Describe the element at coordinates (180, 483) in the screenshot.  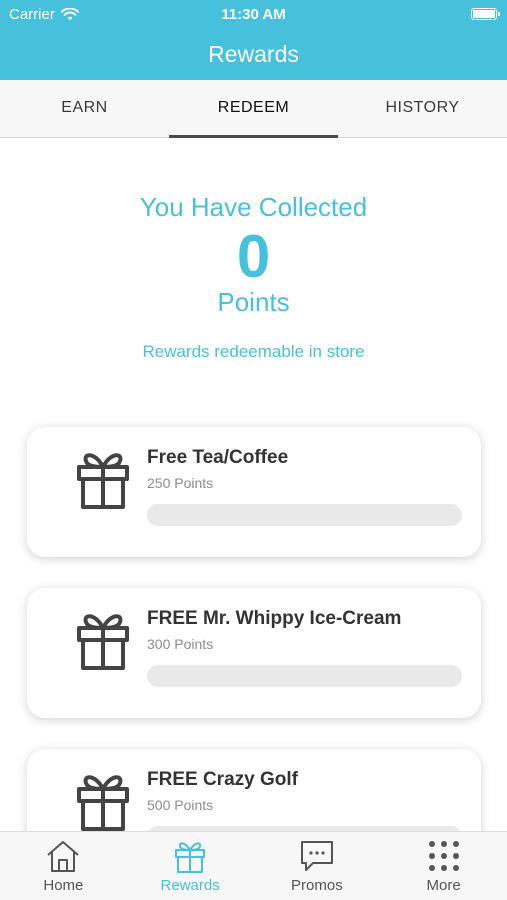
I see `reward-points: 250 Points` at that location.